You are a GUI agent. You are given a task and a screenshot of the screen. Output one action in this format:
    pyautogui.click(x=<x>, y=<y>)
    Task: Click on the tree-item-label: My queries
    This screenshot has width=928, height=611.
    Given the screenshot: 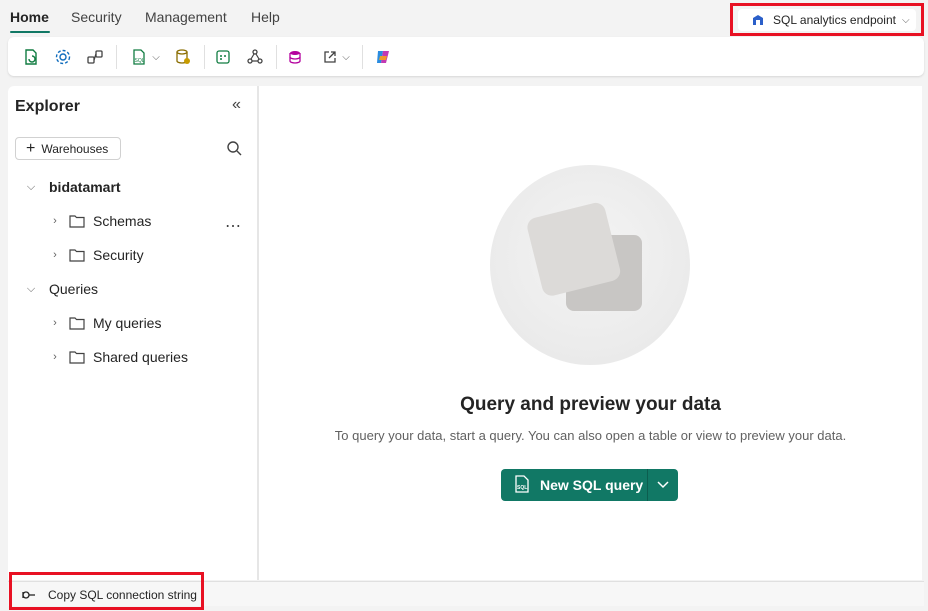 What is the action you would take?
    pyautogui.click(x=127, y=323)
    